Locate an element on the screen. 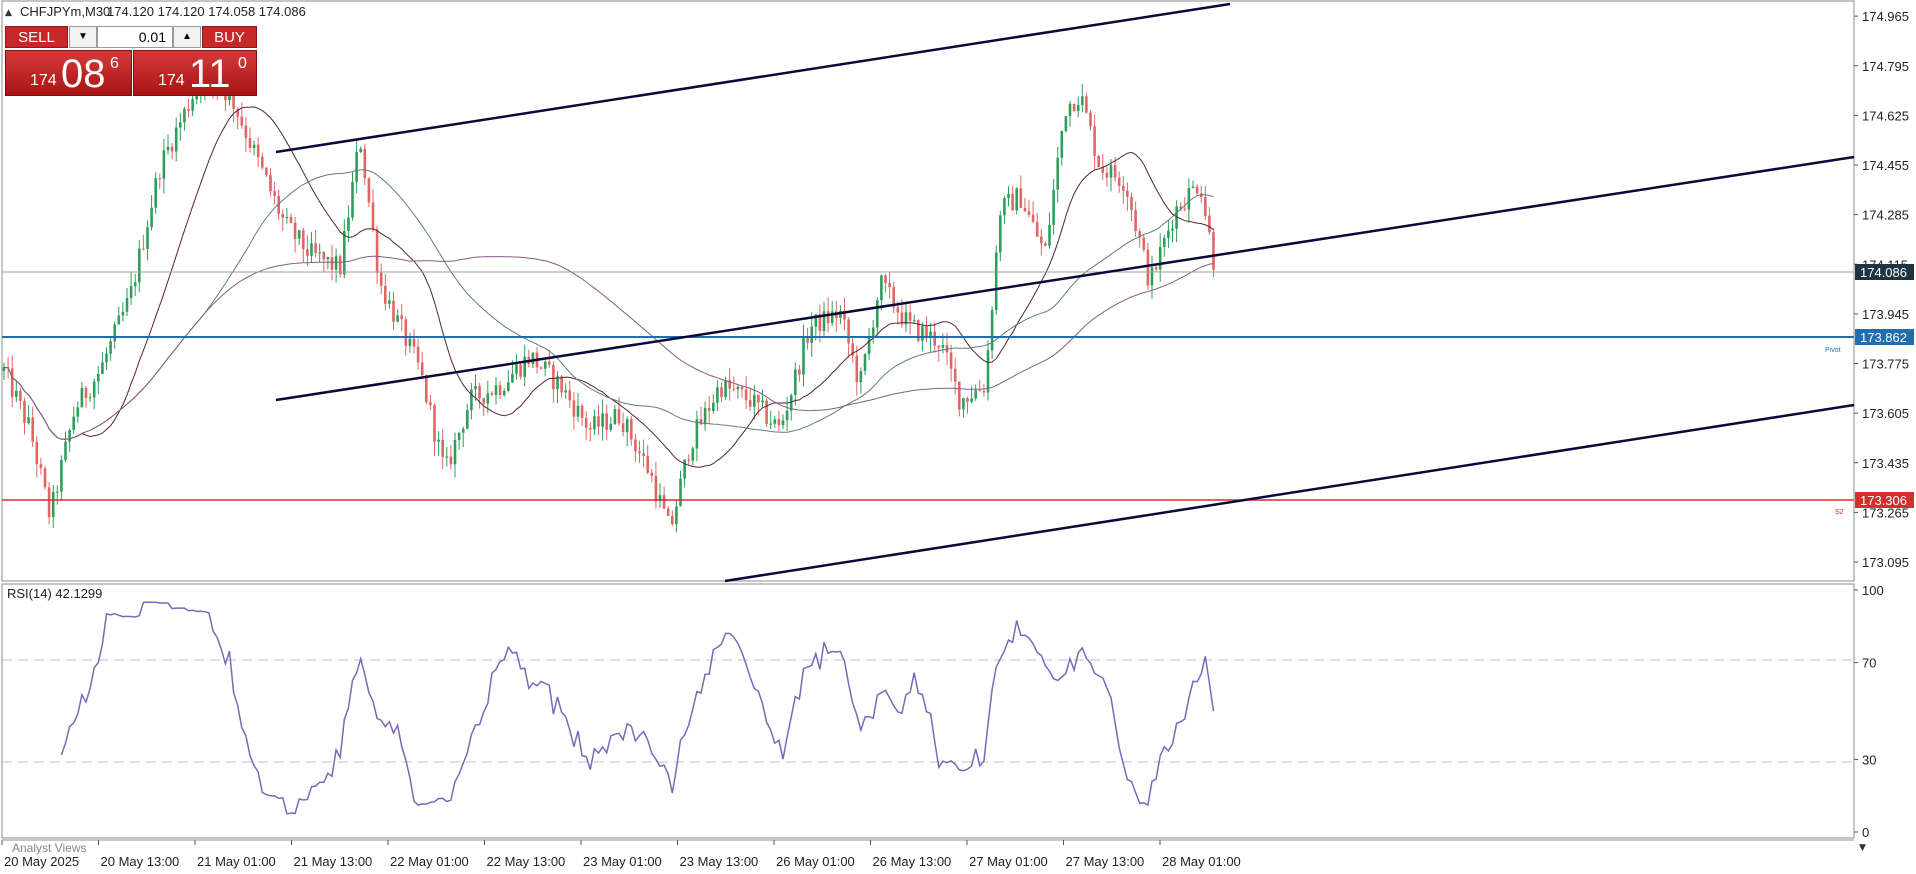  pivot-level-label: Pivot is located at coordinates (1833, 350).